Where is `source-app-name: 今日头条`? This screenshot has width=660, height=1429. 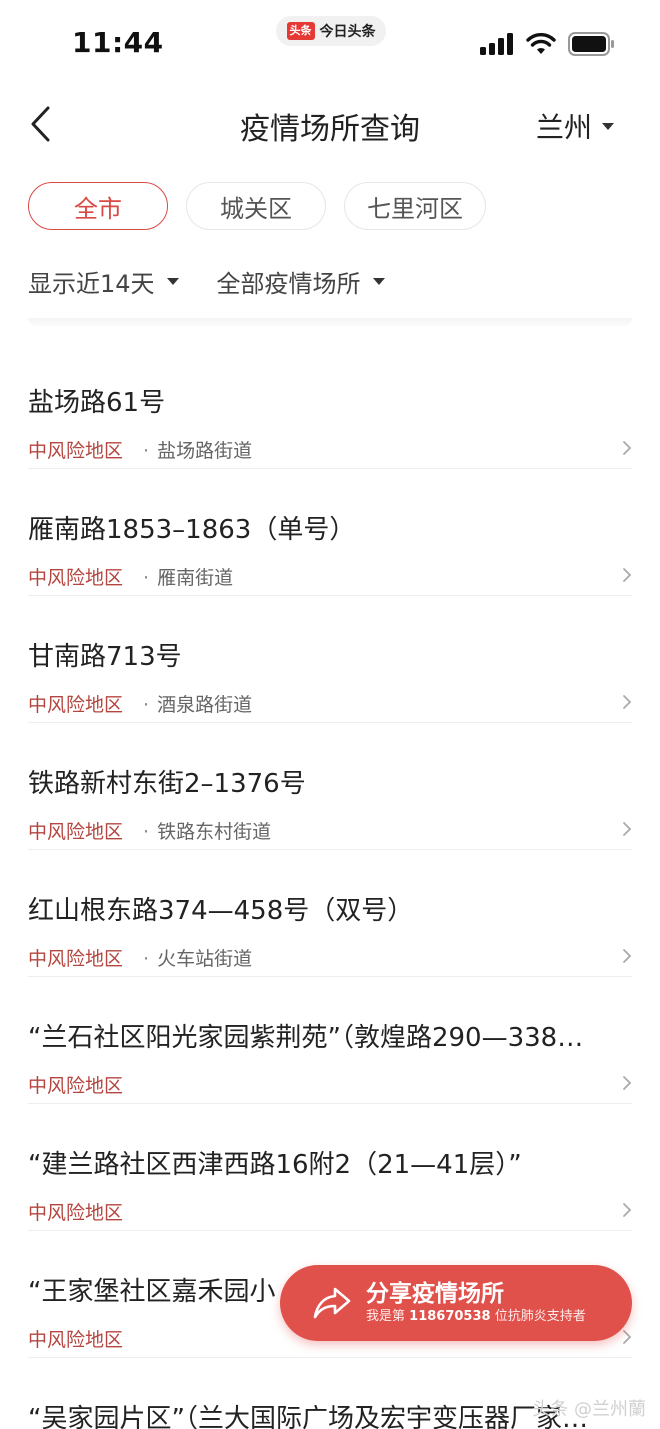
source-app-name: 今日头条 is located at coordinates (347, 32).